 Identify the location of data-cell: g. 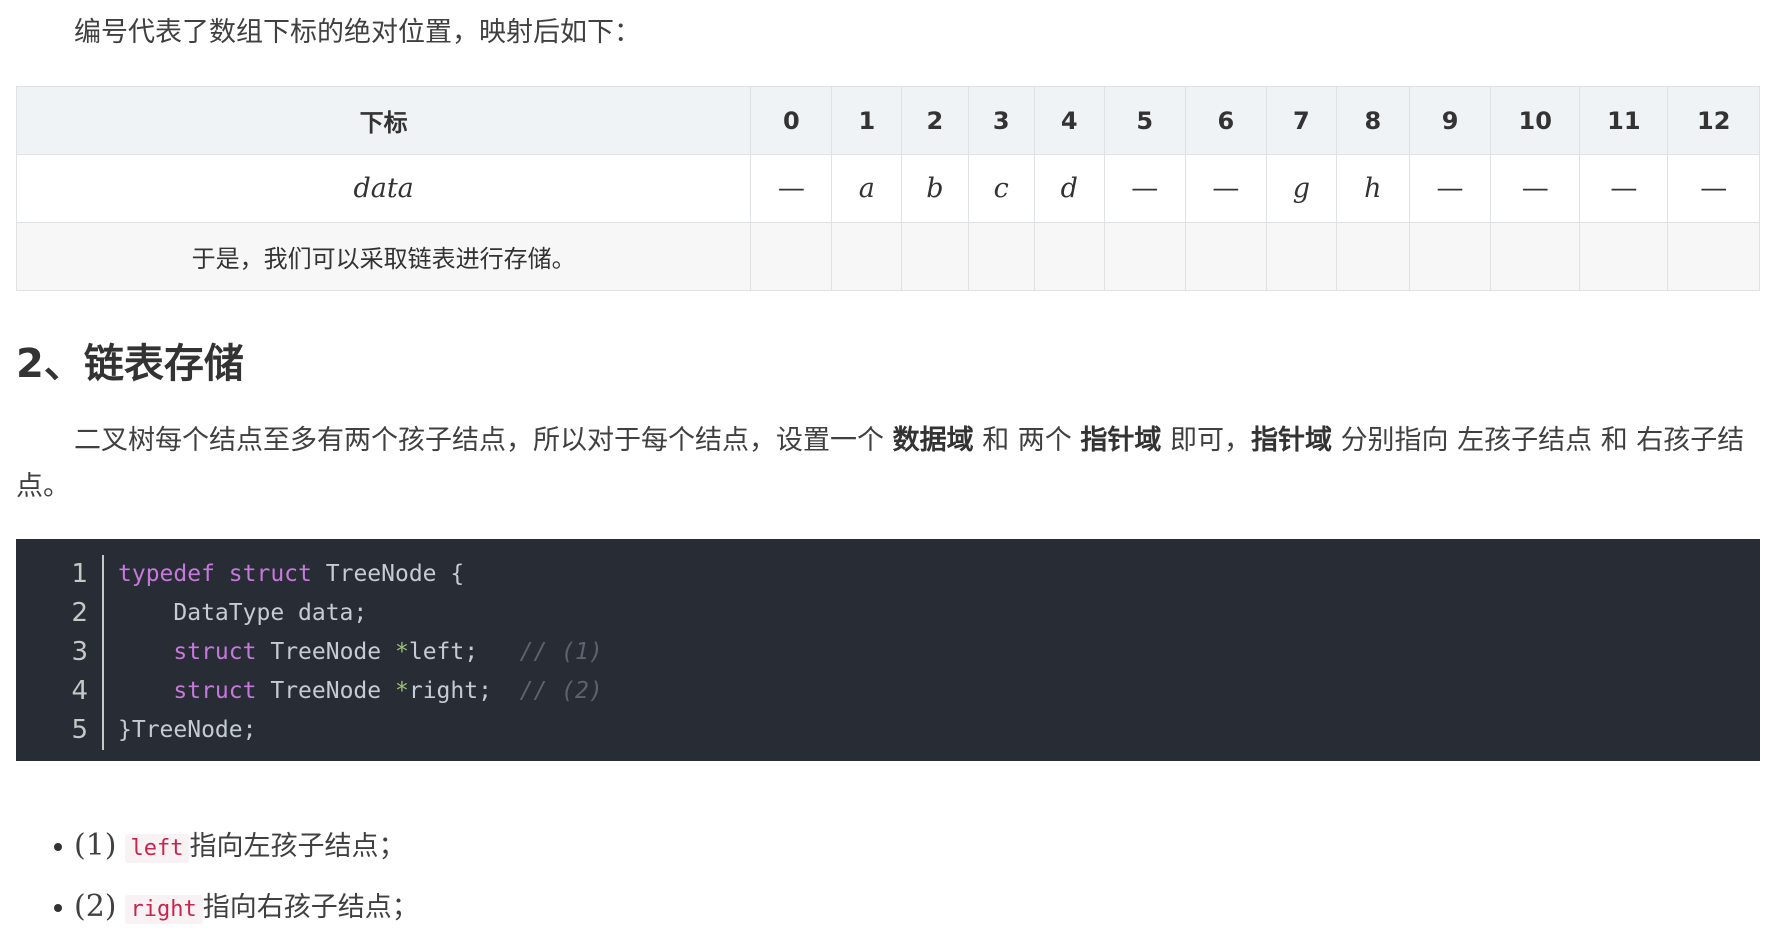
(1301, 188).